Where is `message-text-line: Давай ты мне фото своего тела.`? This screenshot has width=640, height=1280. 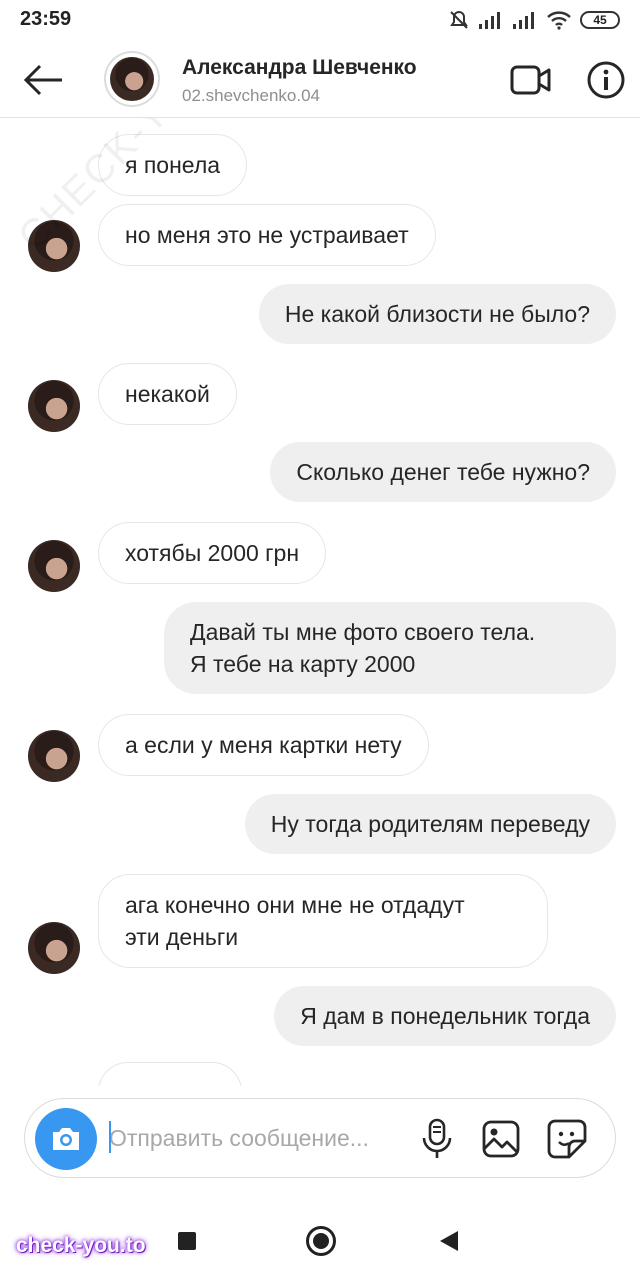 message-text-line: Давай ты мне фото своего тела. is located at coordinates (363, 632).